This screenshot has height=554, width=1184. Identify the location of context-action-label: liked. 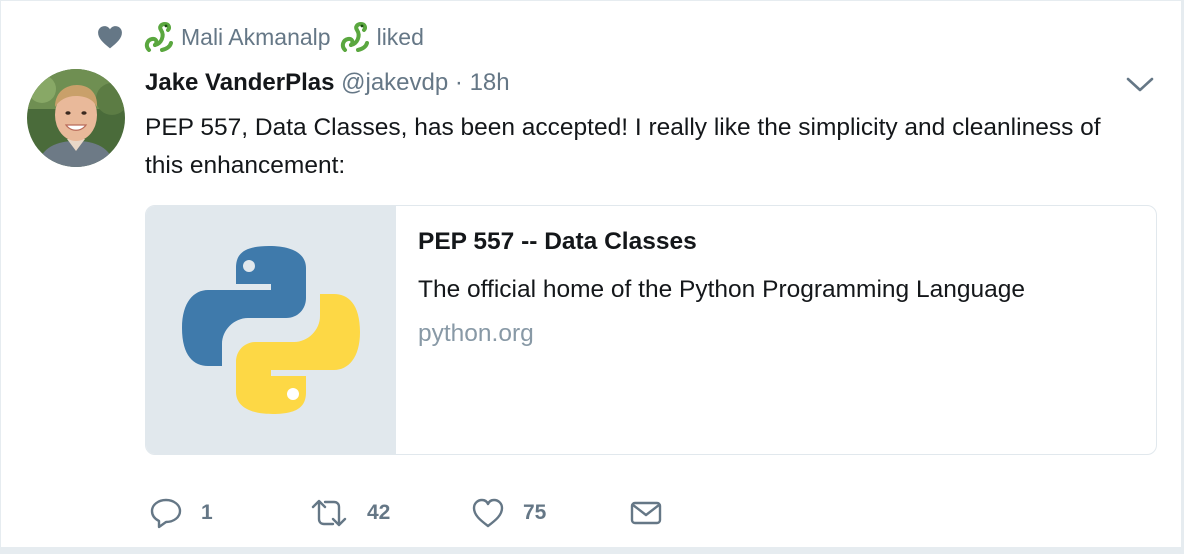
(400, 36).